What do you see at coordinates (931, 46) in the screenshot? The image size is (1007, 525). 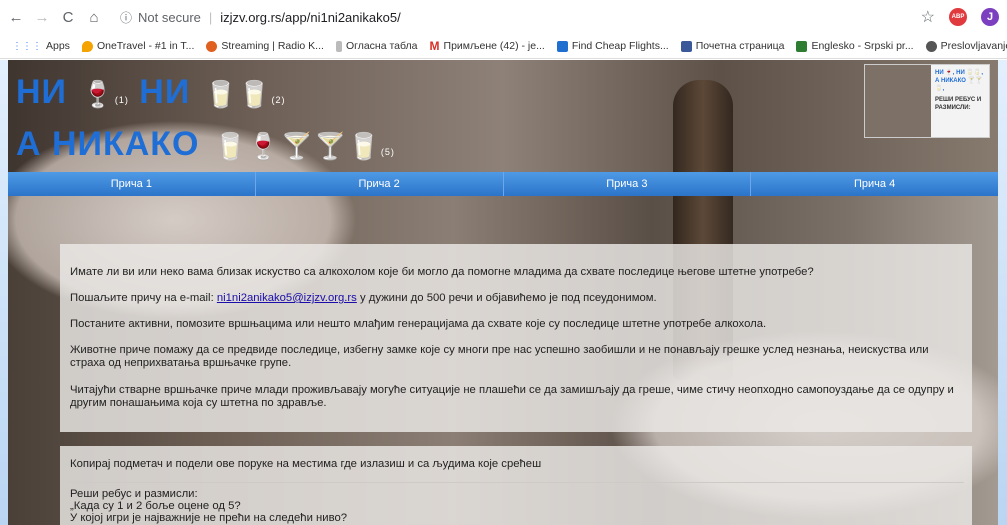 I see `globe-icon` at bounding box center [931, 46].